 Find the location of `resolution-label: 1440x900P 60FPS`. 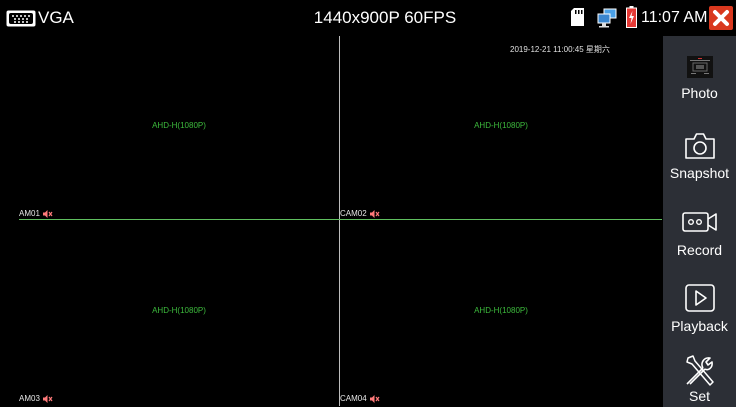

resolution-label: 1440x900P 60FPS is located at coordinates (385, 17).